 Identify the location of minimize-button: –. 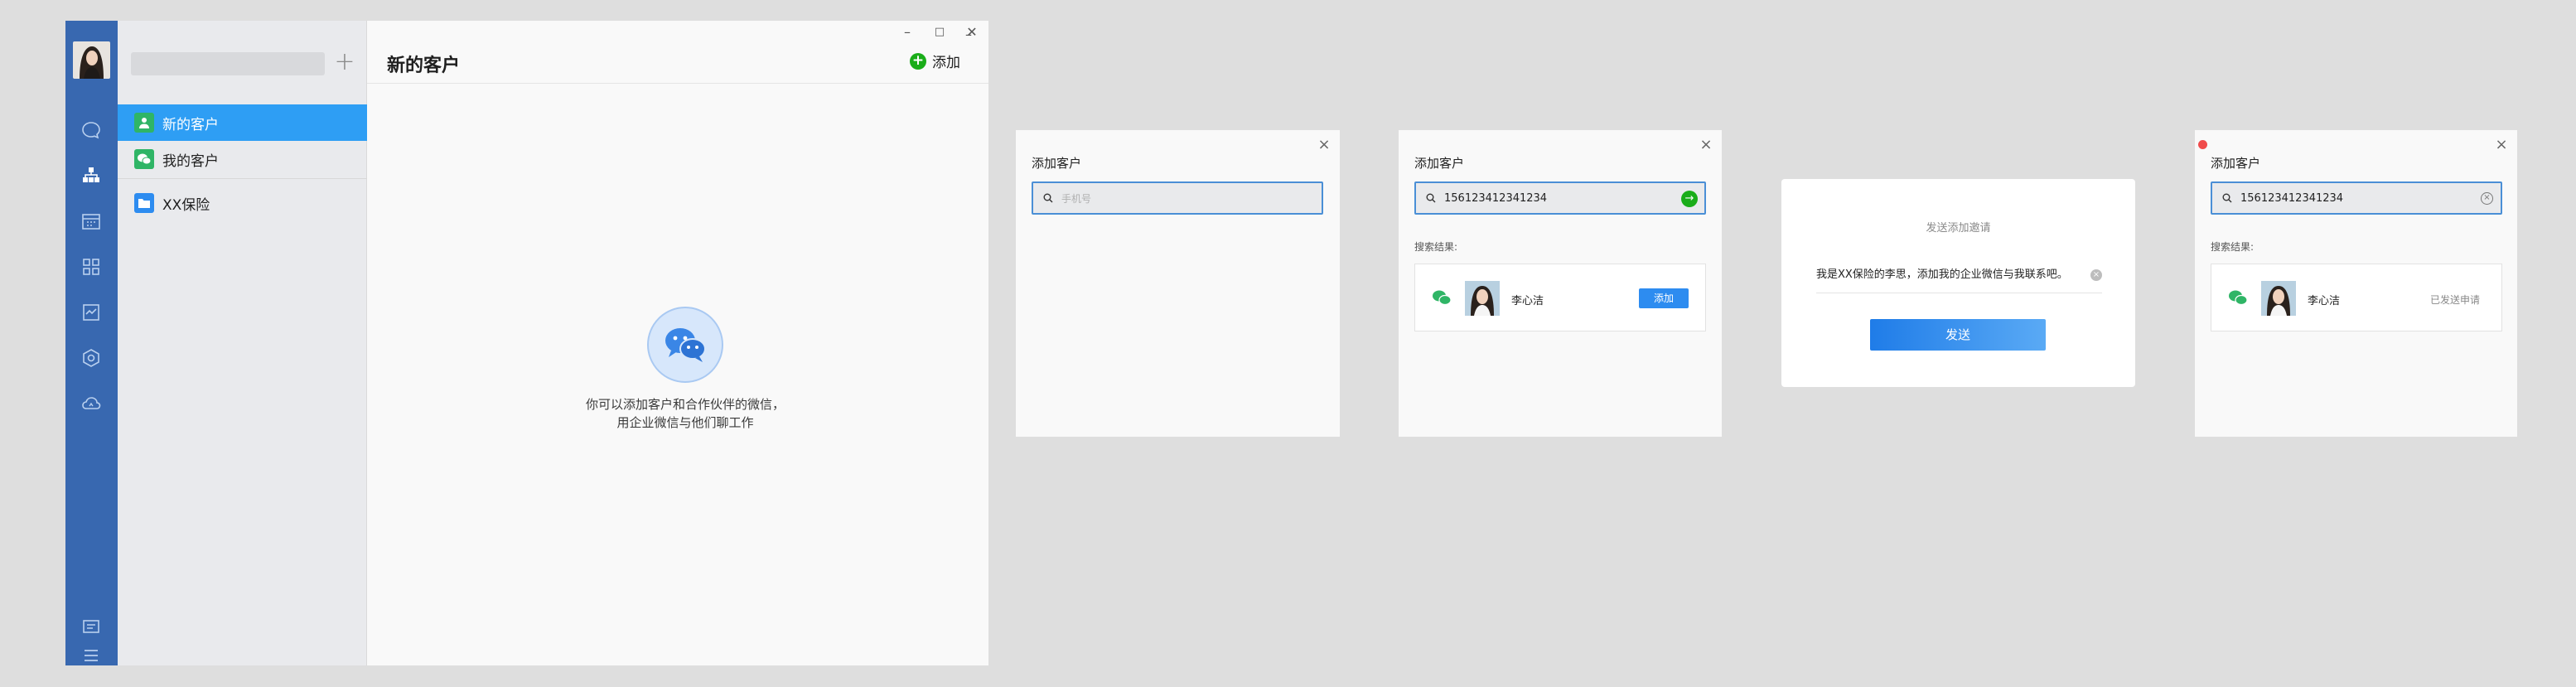
(907, 32).